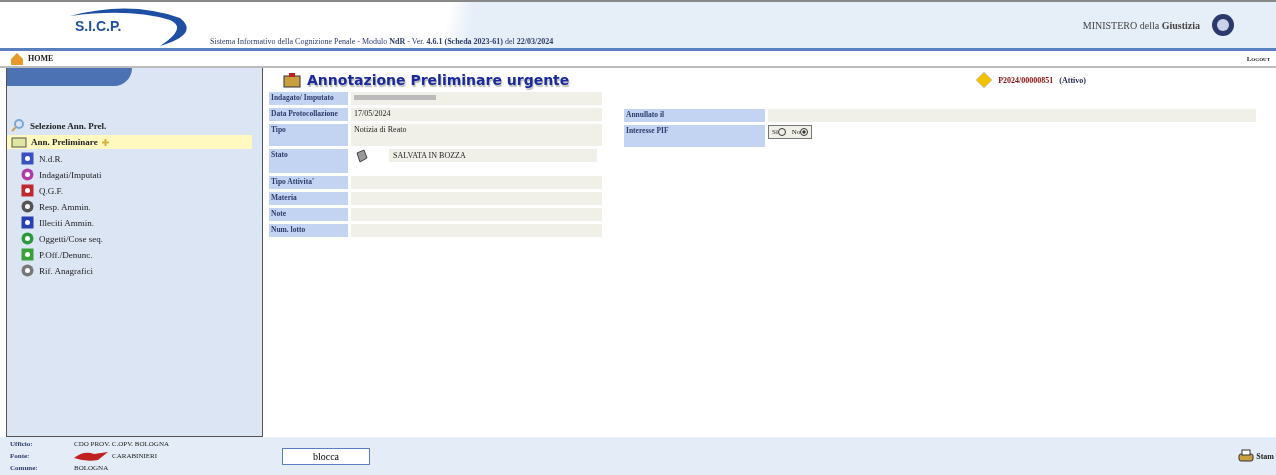  I want to click on tree-item: Q.G.F., so click(134, 190).